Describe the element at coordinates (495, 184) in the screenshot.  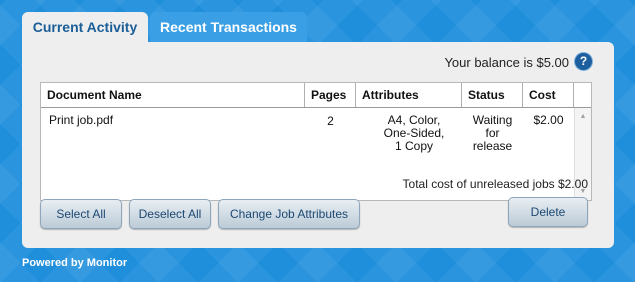
I see `total-cost-text: Total cost of unreleased jobs $2.00` at that location.